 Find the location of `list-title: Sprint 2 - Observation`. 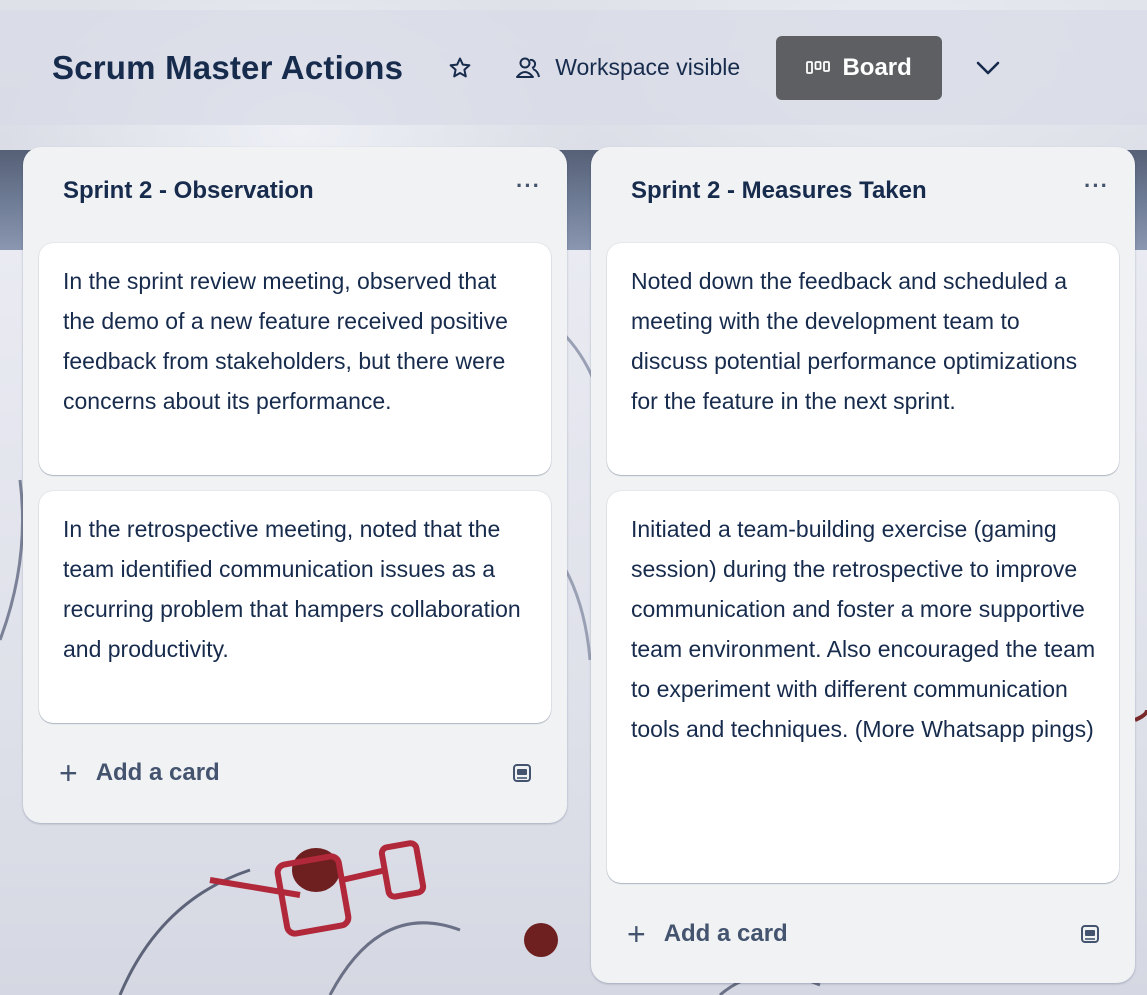

list-title: Sprint 2 - Observation is located at coordinates (188, 191).